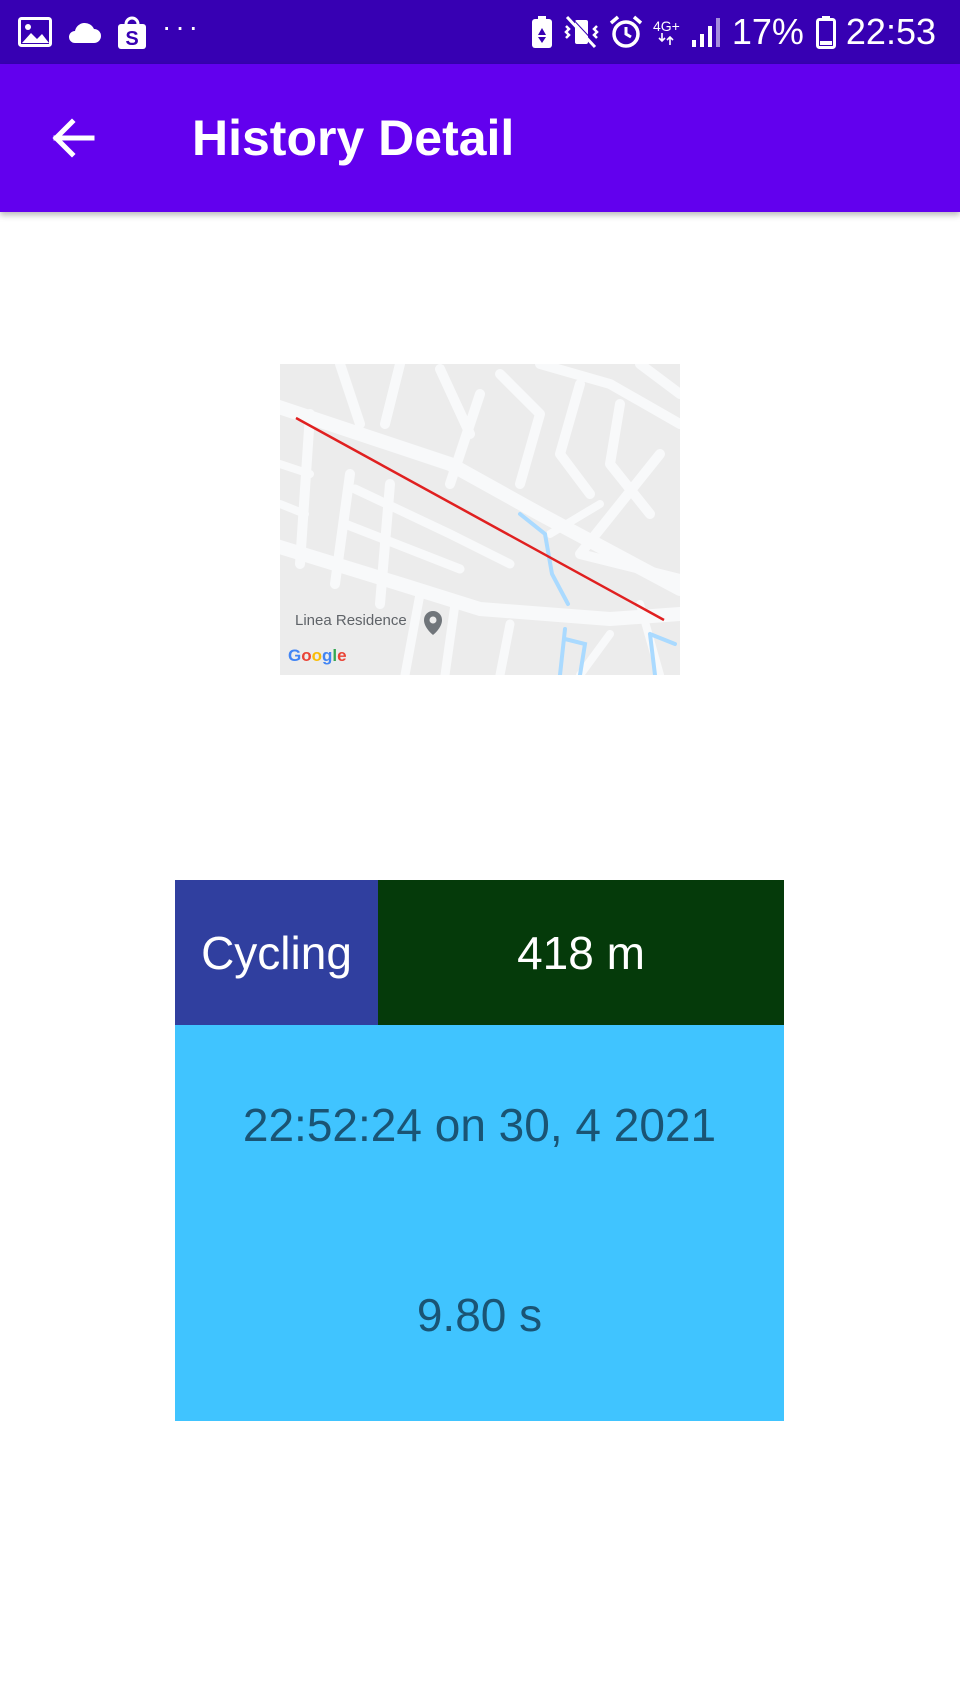  What do you see at coordinates (480, 32) in the screenshot?
I see `status-bar: S ··· 4G+ 17% 22:53` at bounding box center [480, 32].